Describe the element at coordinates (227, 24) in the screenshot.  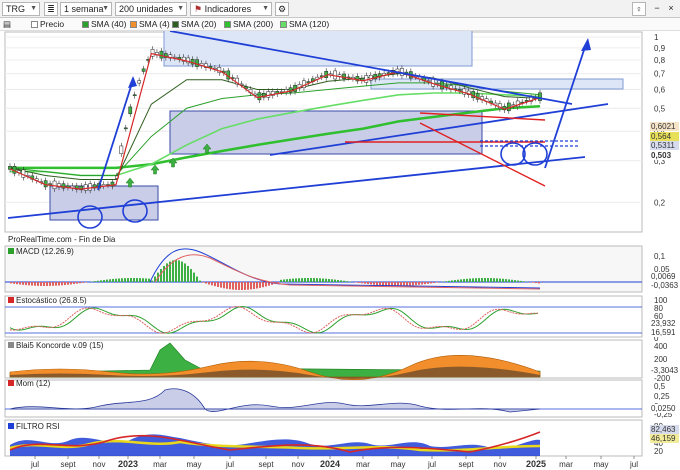
I see `sma200-swatch` at that location.